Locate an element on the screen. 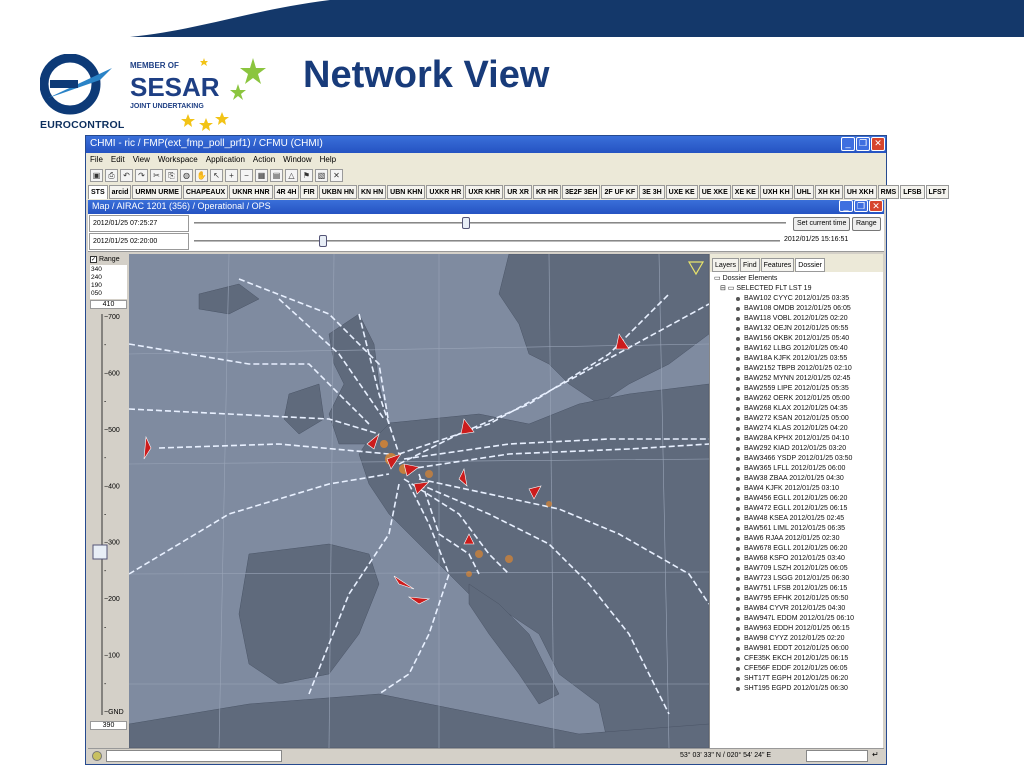  tab-rms: RMS is located at coordinates (888, 192).